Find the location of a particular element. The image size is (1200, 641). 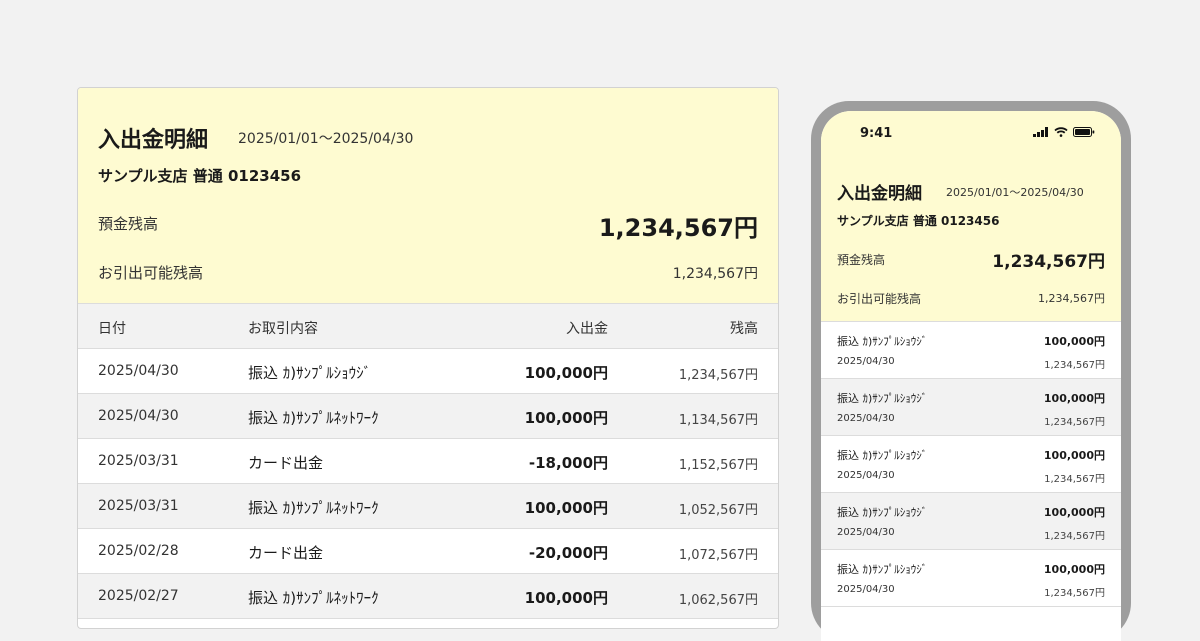

row-balance: 1,152,567円 is located at coordinates (718, 465).